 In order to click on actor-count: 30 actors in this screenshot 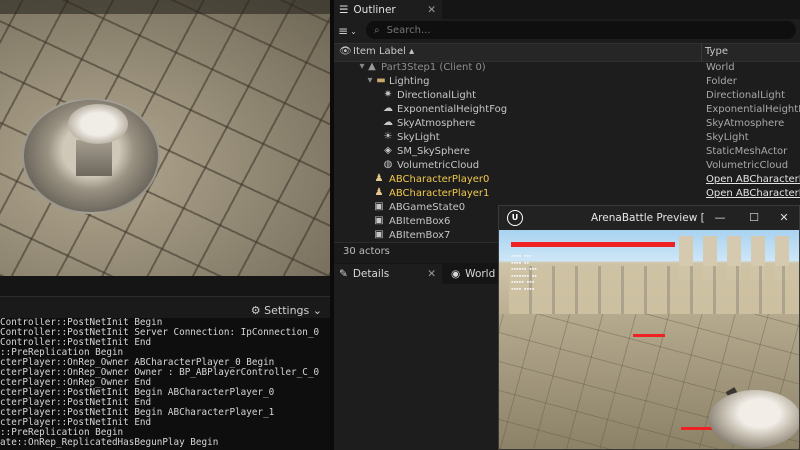, I will do `click(366, 251)`.